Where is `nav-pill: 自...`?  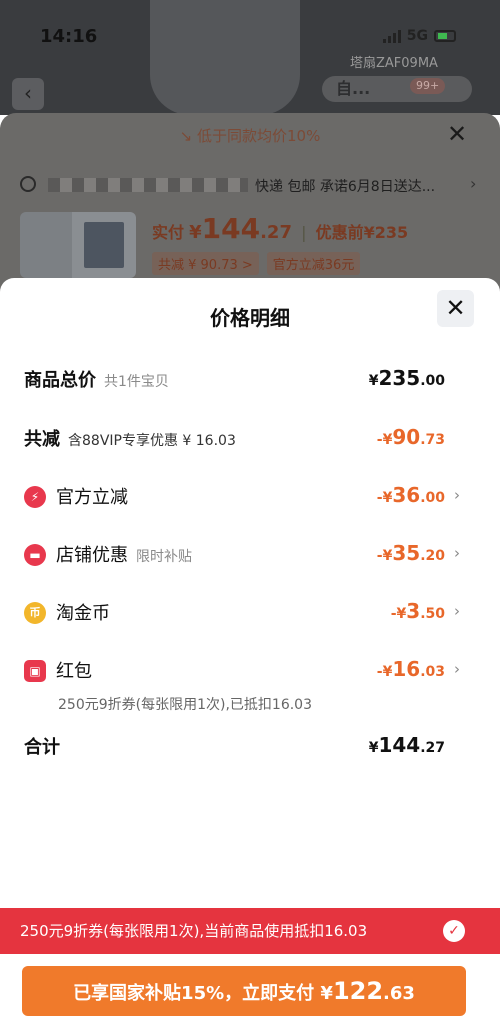 nav-pill: 自... is located at coordinates (397, 89).